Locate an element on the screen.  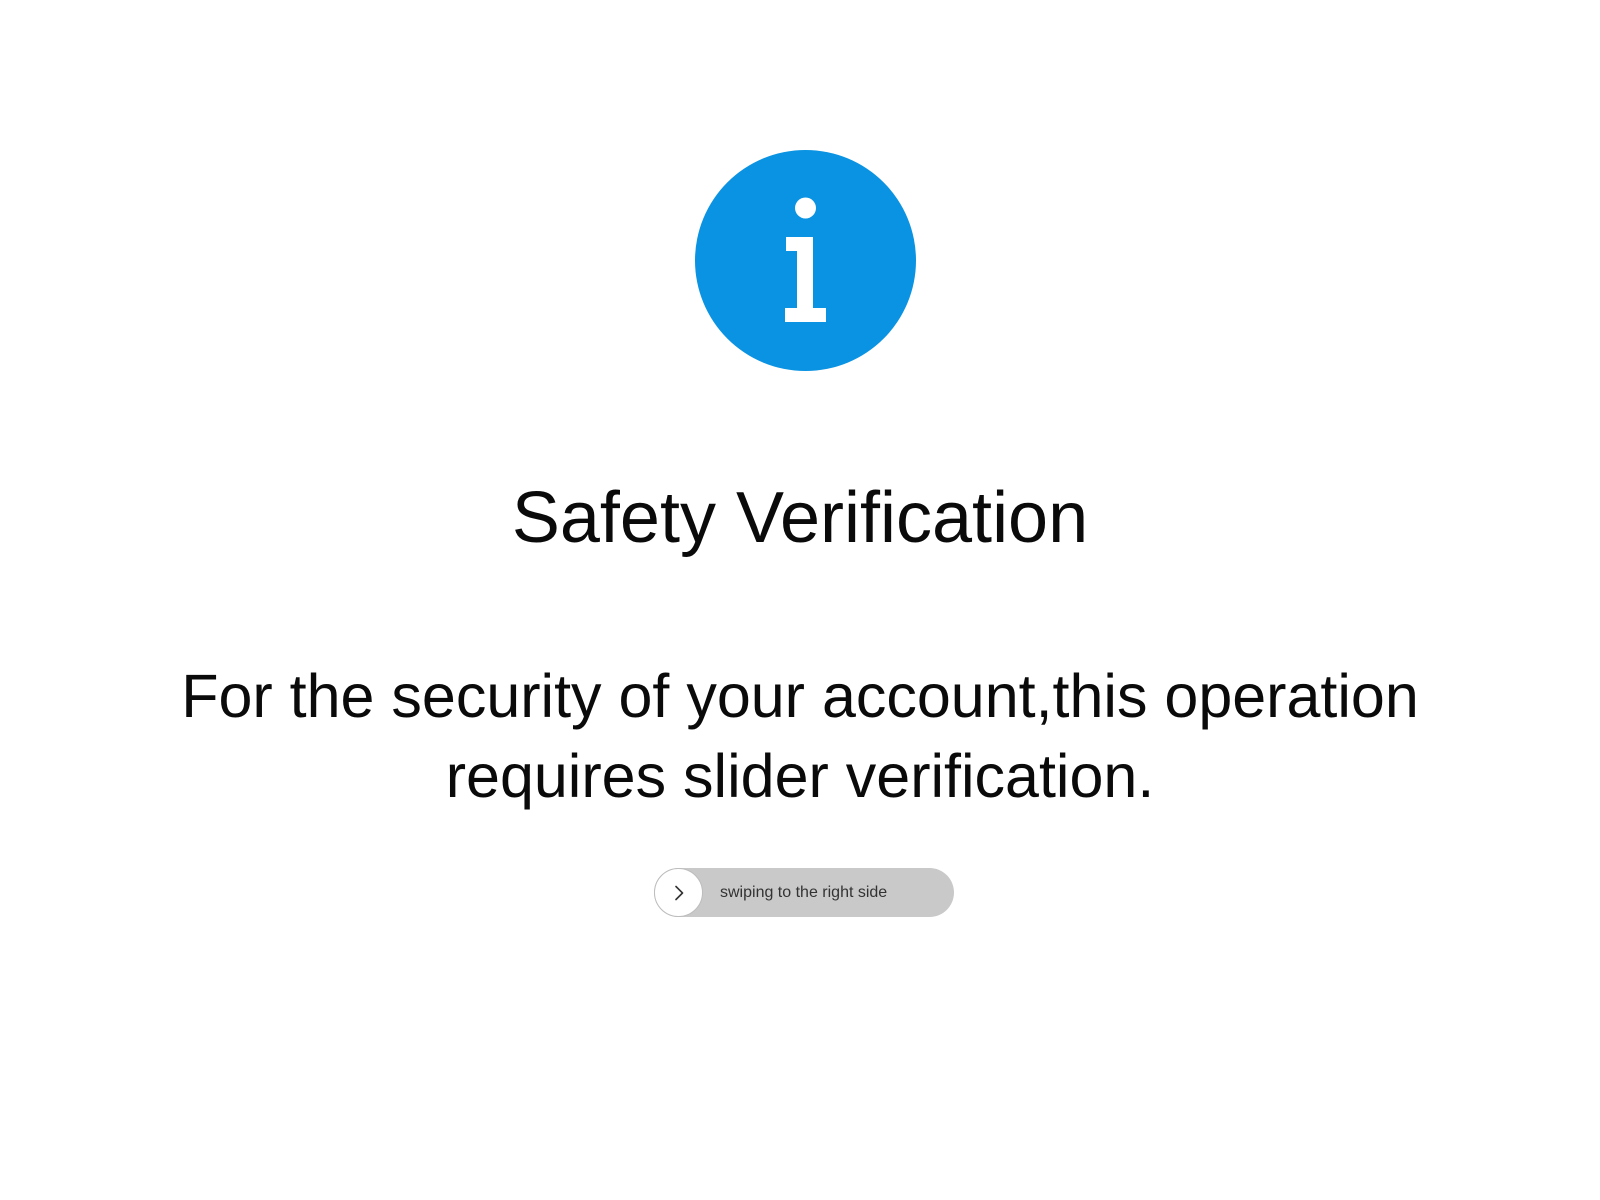
slider-hint: swiping to the right side is located at coordinates (804, 892).